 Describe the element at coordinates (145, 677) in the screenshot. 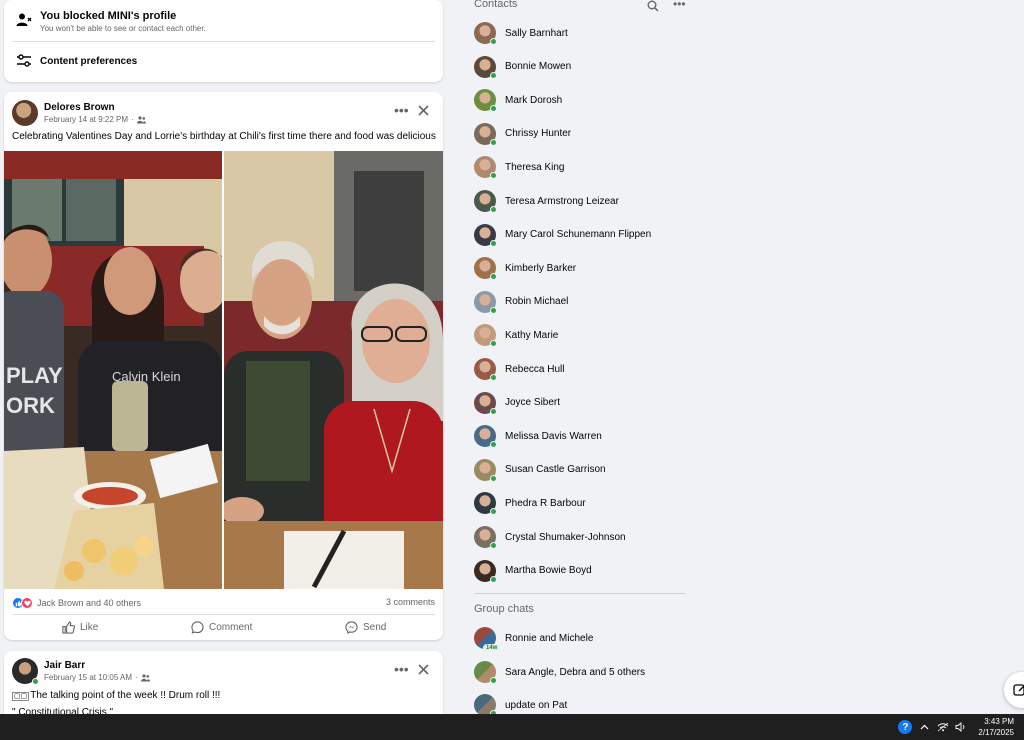

I see `friends-audience-icon` at that location.